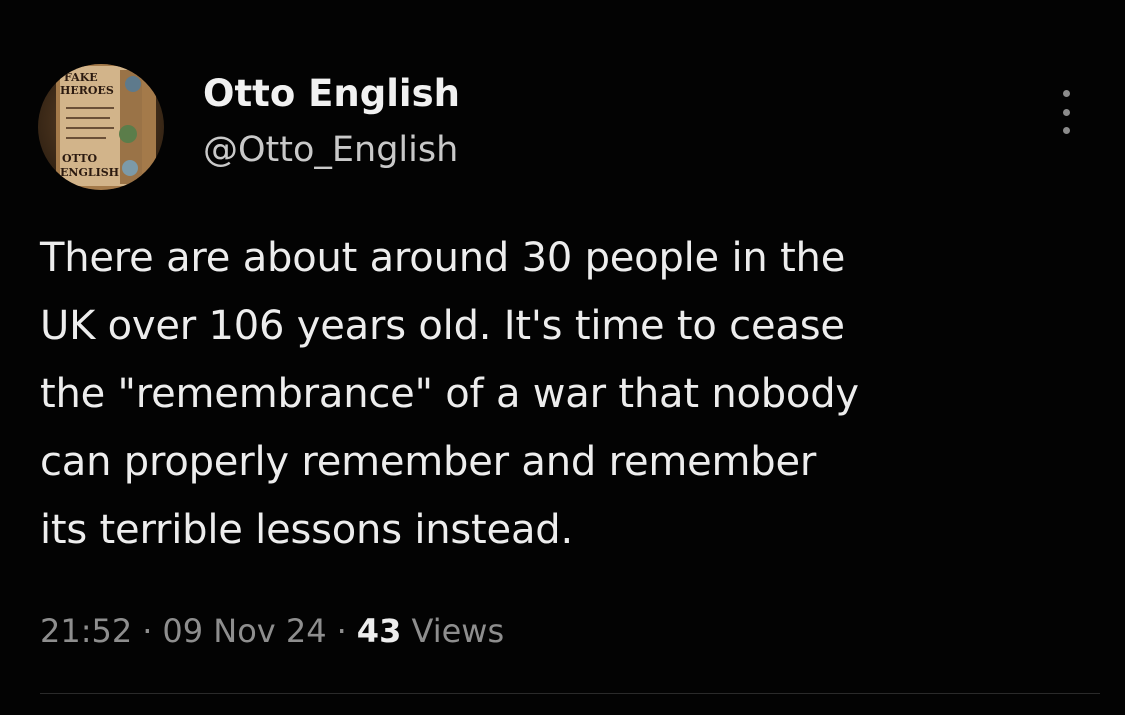  I want to click on avatar: FAKE HEROES OTTO ENGLISH, so click(101, 127).